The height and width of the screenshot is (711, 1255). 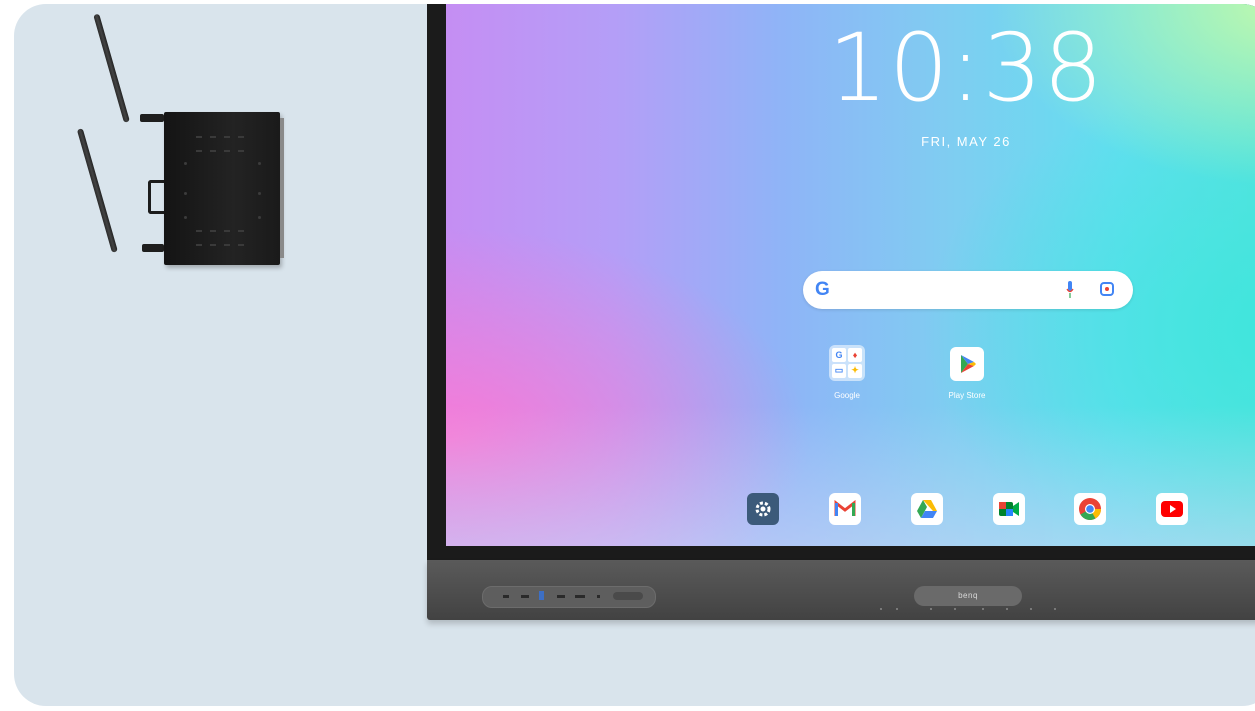 I want to click on antenna-top-joint, so click(x=152, y=118).